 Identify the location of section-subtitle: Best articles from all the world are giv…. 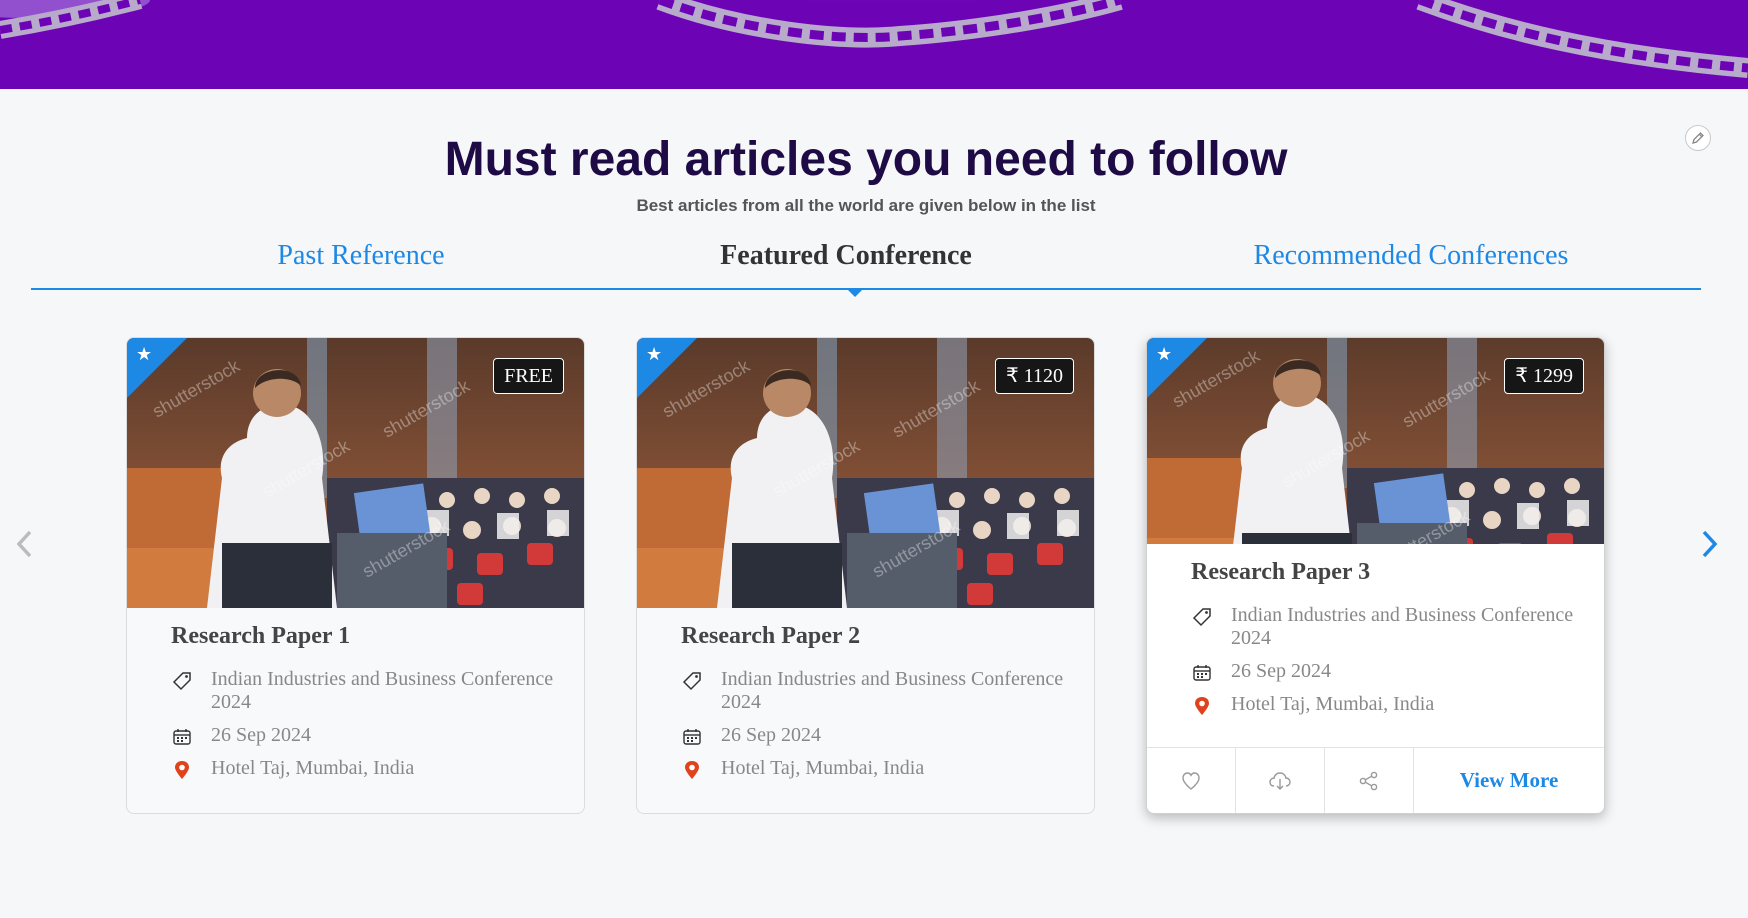
(866, 205).